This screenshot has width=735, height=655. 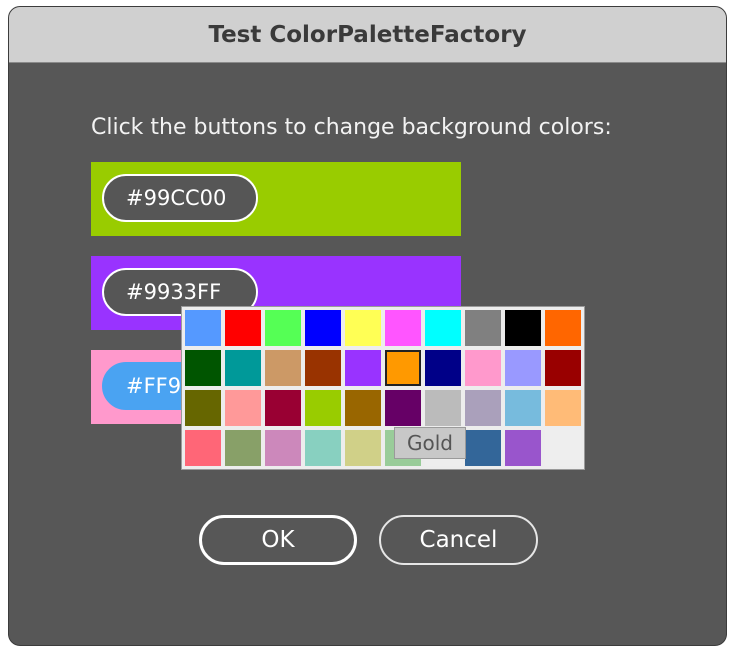 I want to click on window-title: Test ColorPaletteFactory, so click(x=367, y=34).